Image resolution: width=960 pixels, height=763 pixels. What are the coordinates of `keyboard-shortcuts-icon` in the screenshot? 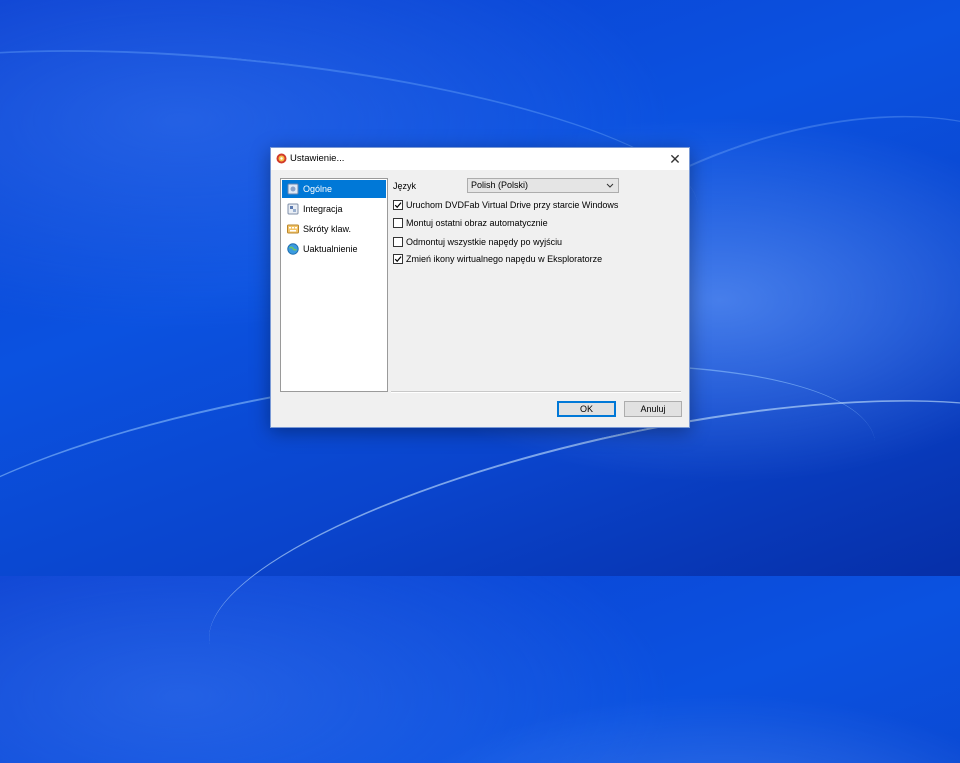 It's located at (293, 229).